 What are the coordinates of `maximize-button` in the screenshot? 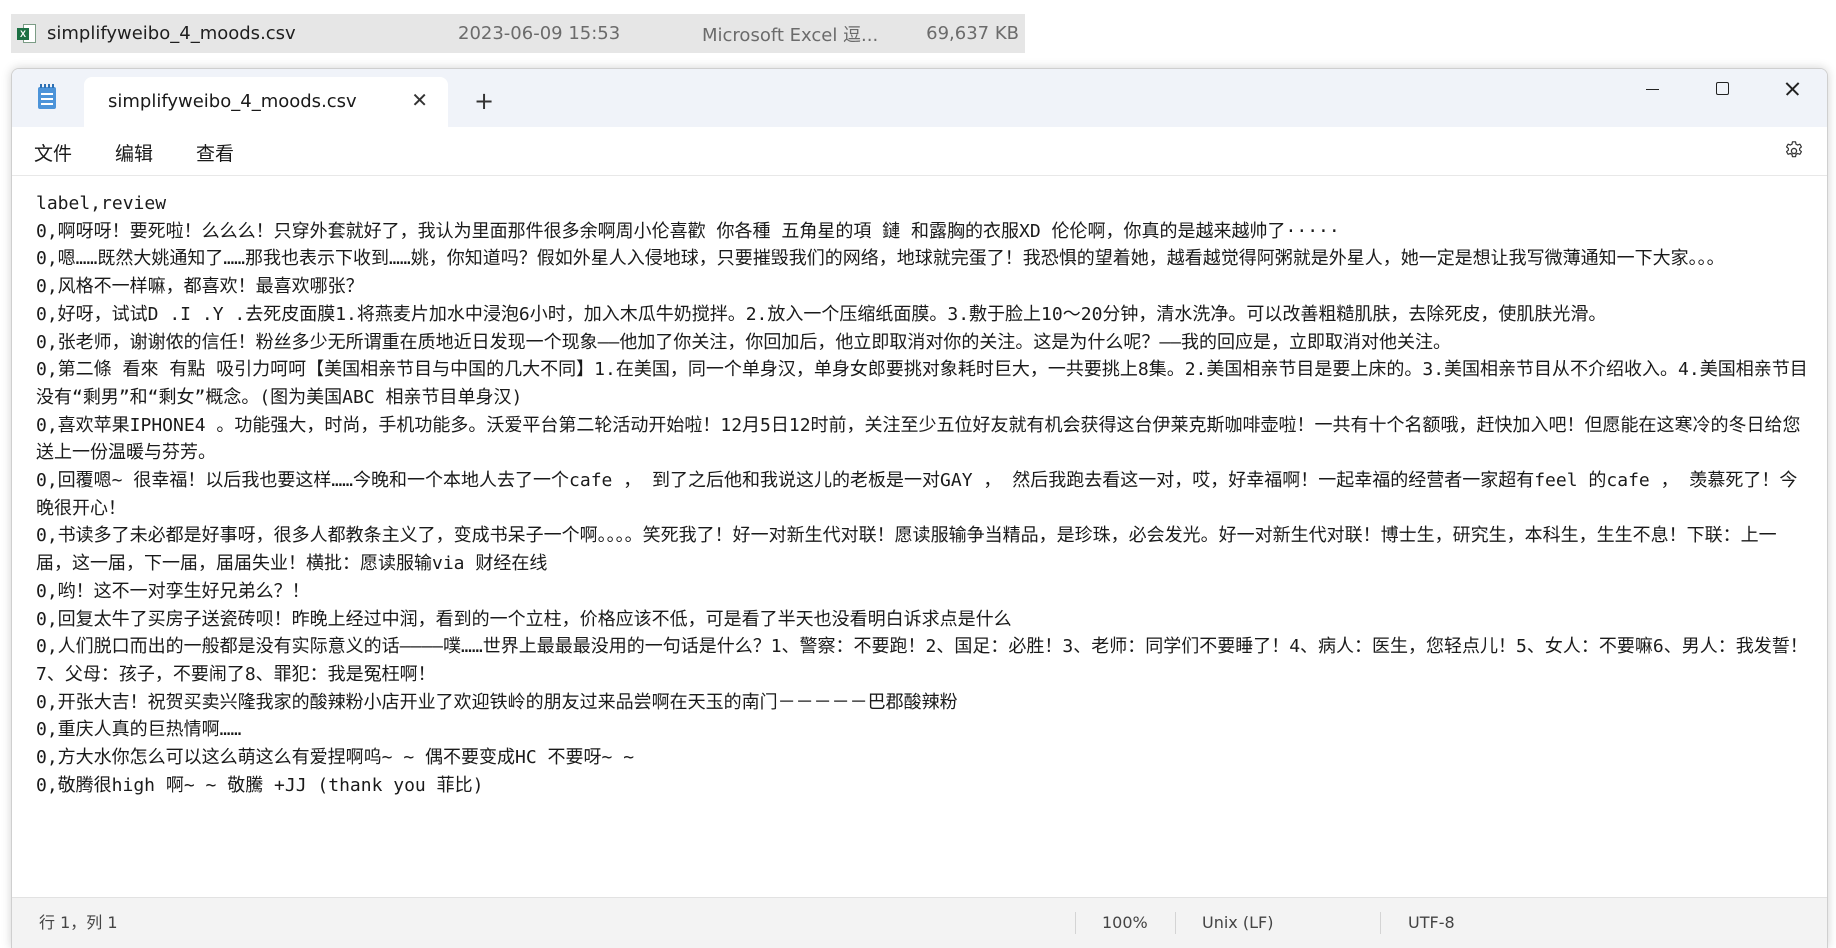 It's located at (1722, 89).